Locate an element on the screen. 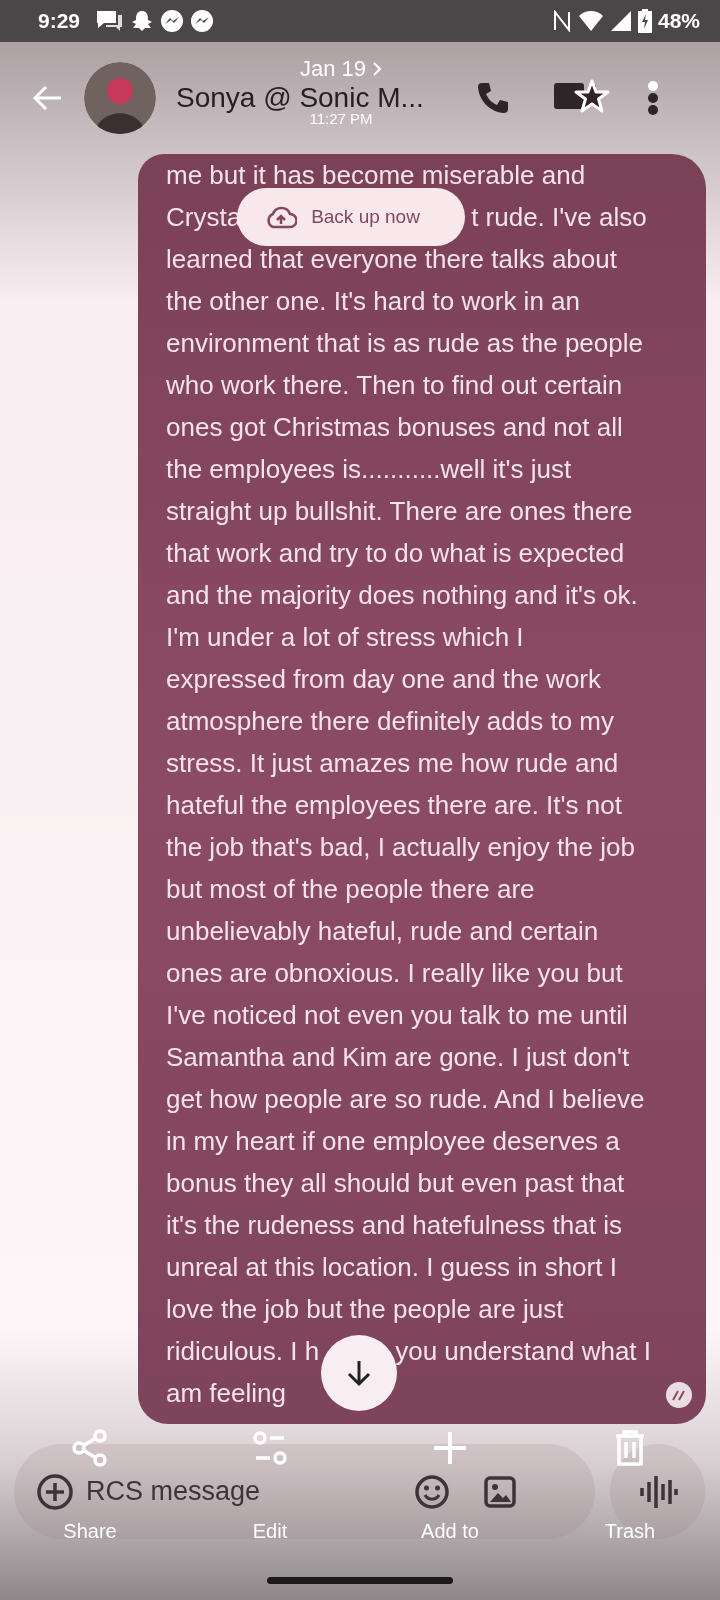  message-text: you understand what I is located at coordinates (523, 1351).